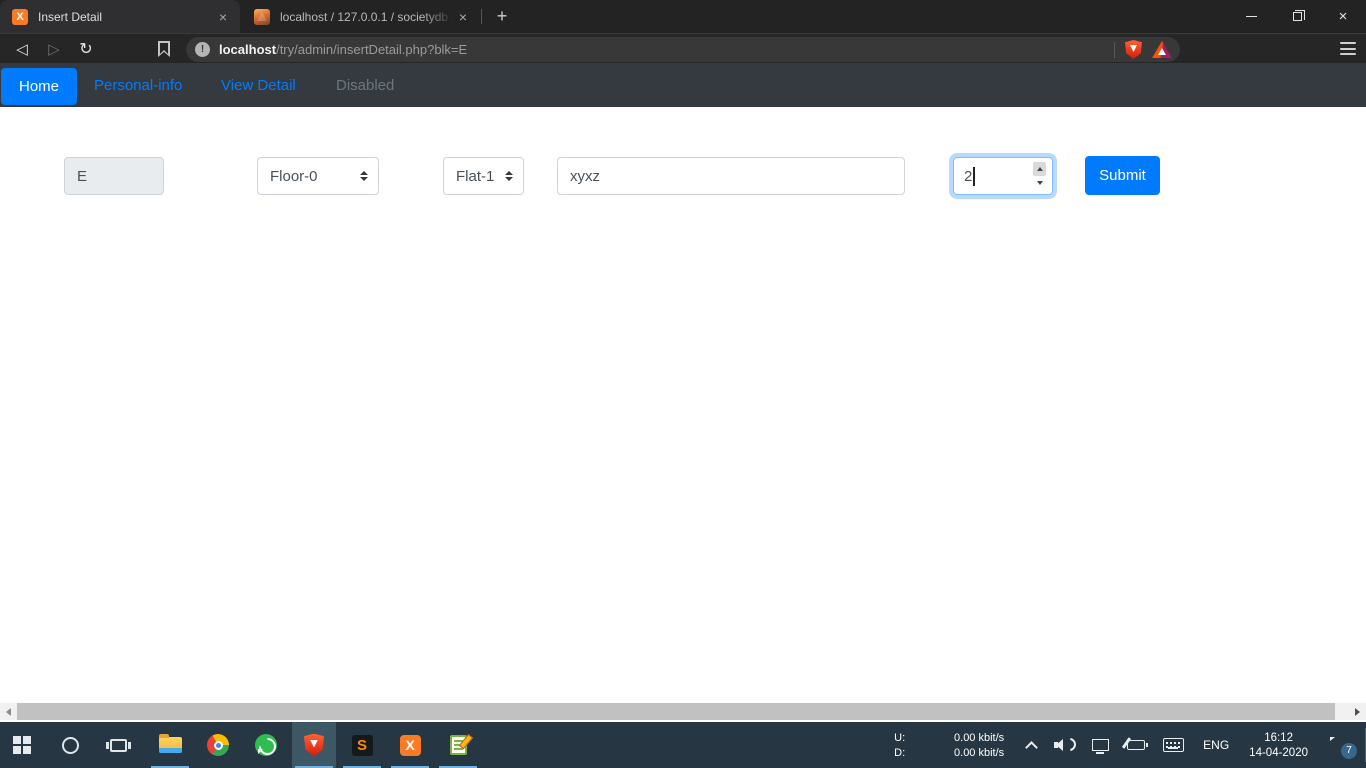  Describe the element at coordinates (248, 49) in the screenshot. I see `url-host: localhost` at that location.